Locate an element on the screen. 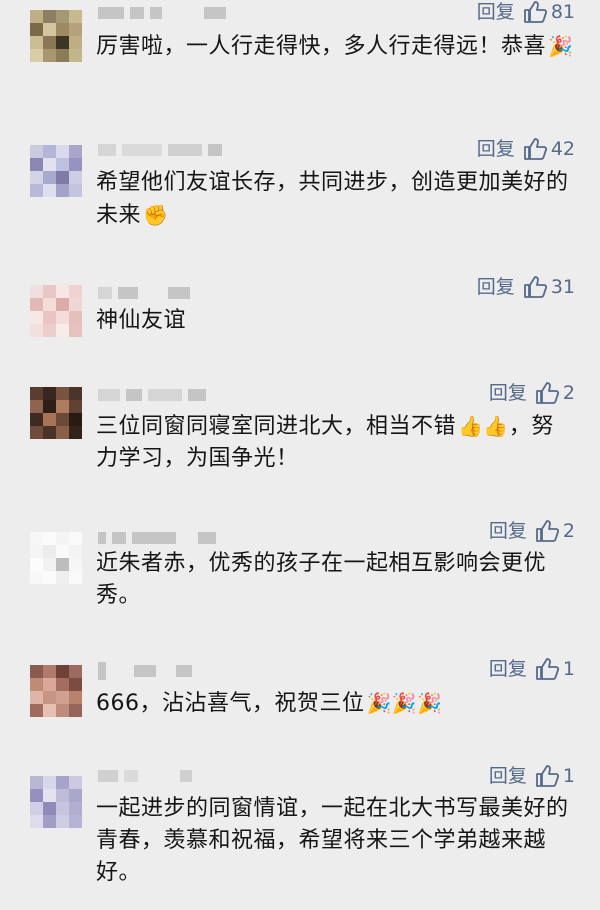 This screenshot has width=600, height=910. raised-fist-emoji: ✊ is located at coordinates (156, 215).